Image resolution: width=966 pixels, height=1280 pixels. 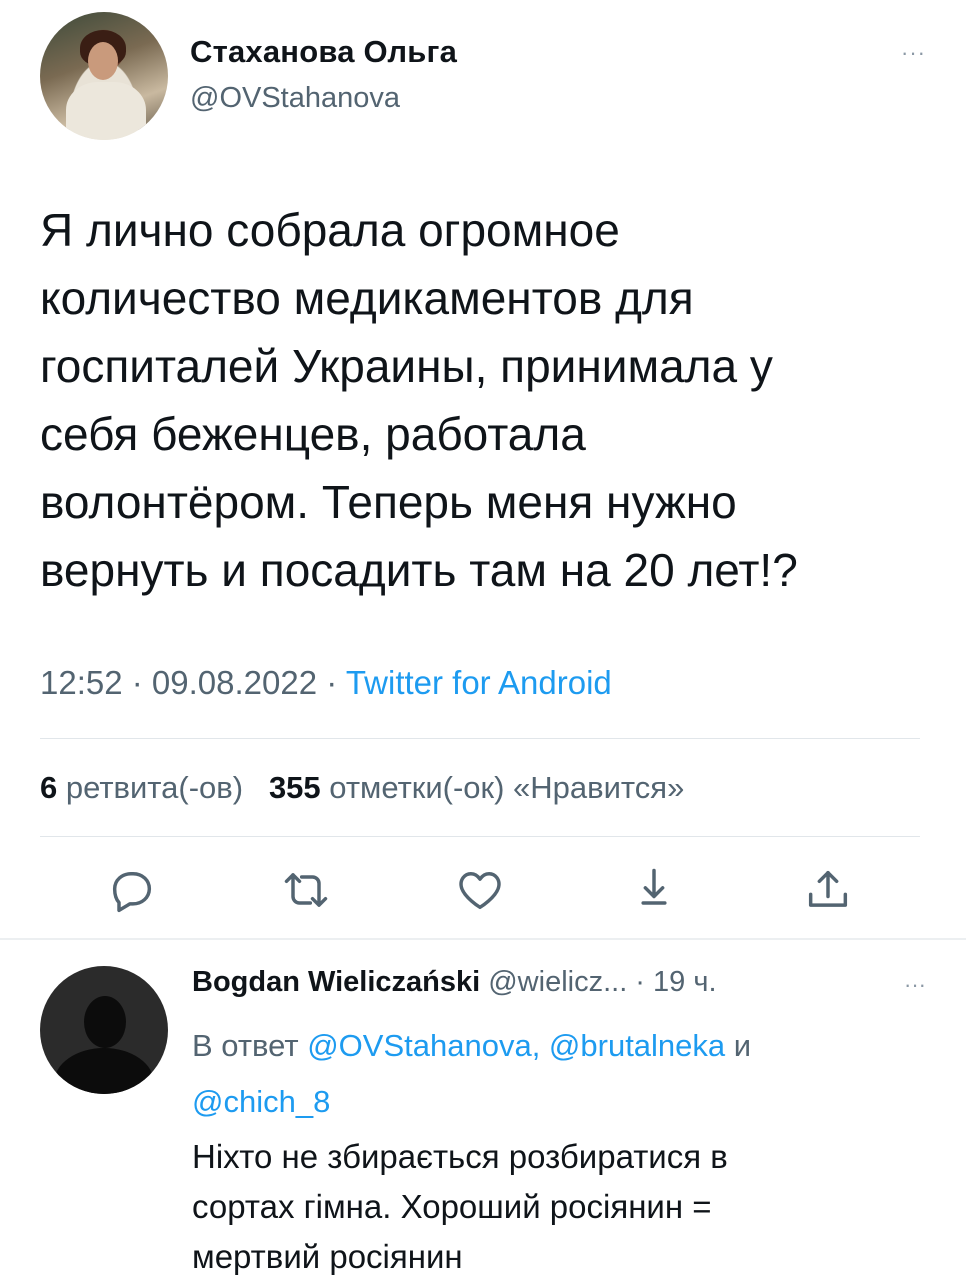 What do you see at coordinates (828, 890) in the screenshot?
I see `share-icon` at bounding box center [828, 890].